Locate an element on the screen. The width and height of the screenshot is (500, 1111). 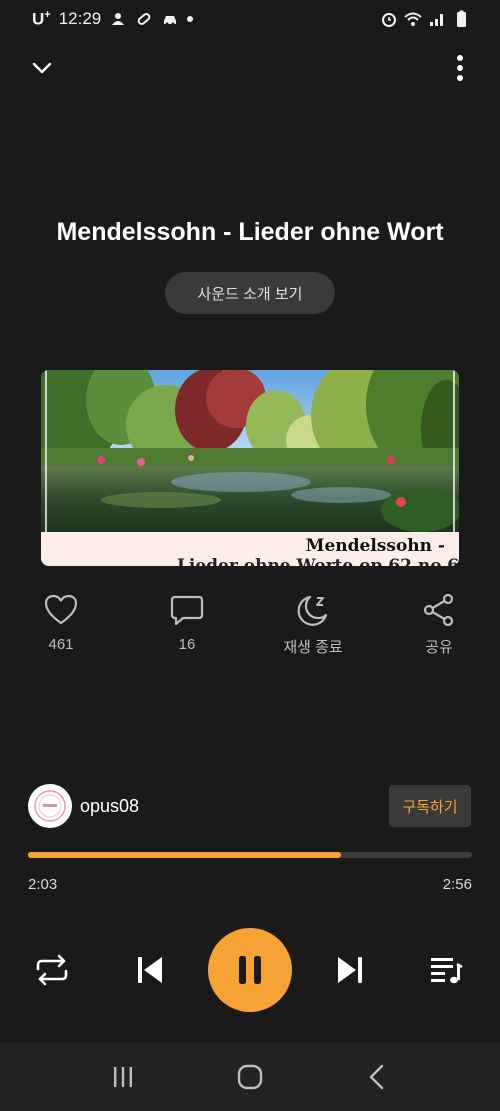
comment-button: 16 is located at coordinates (187, 623).